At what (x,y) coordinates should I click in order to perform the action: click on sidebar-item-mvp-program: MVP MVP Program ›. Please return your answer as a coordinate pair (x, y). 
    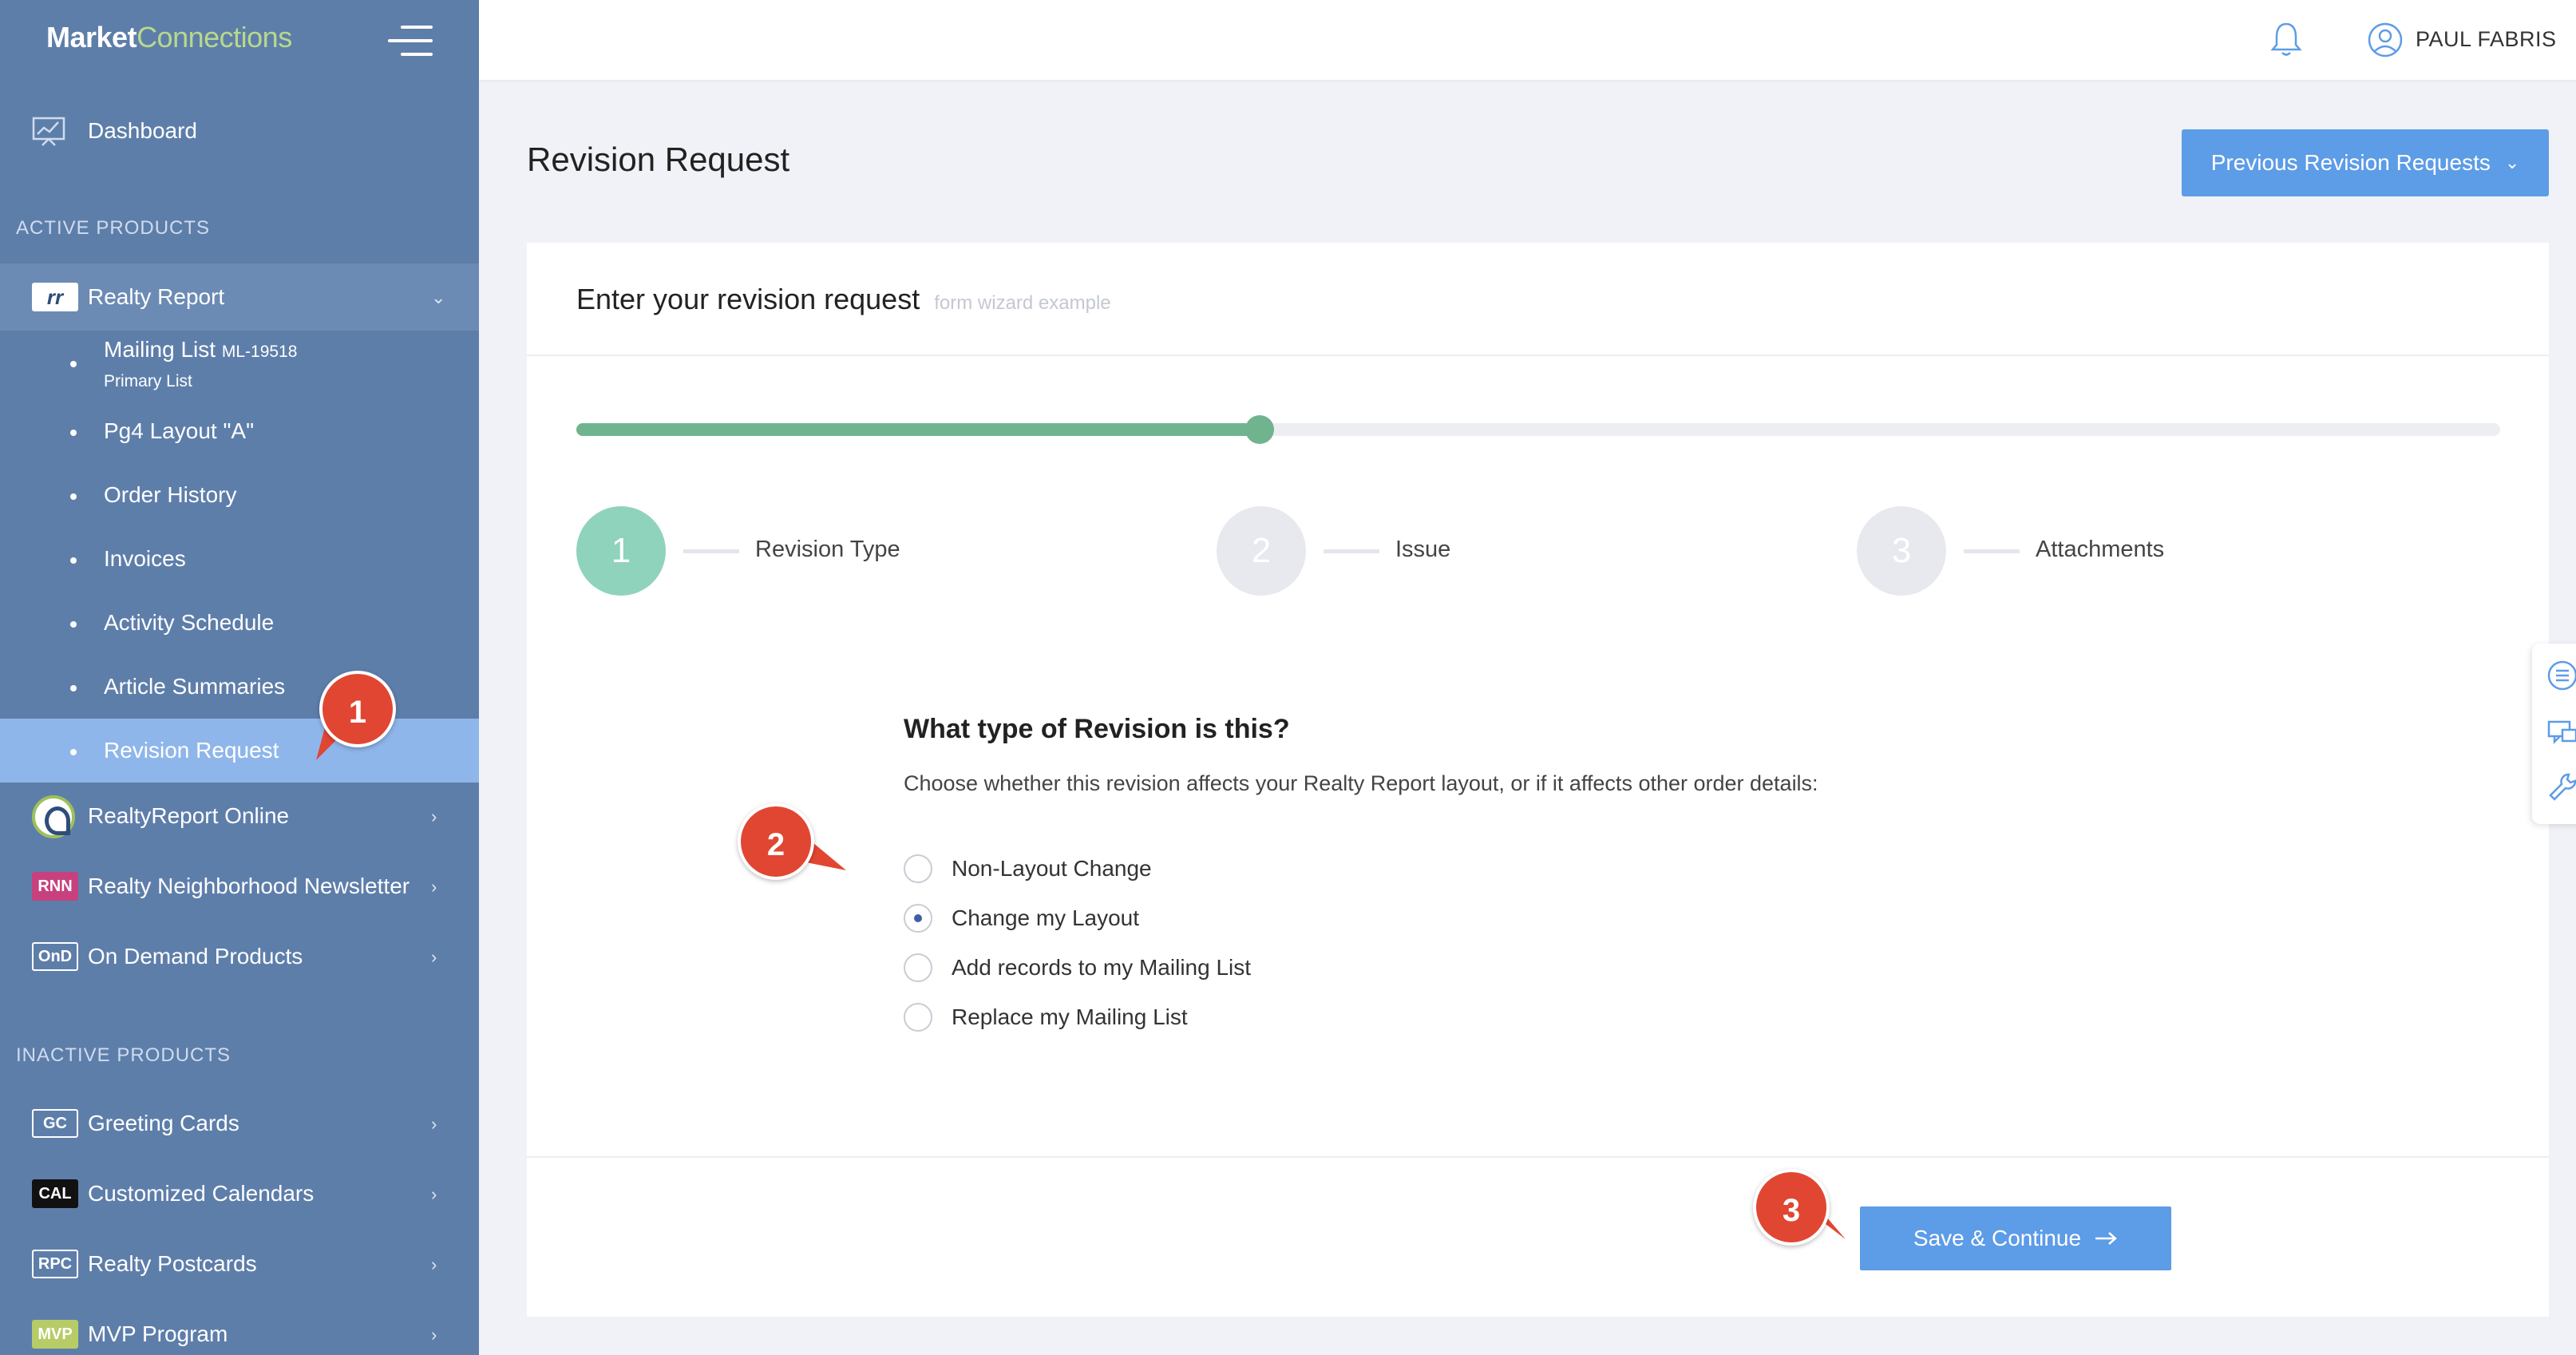
    Looking at the image, I should click on (240, 1328).